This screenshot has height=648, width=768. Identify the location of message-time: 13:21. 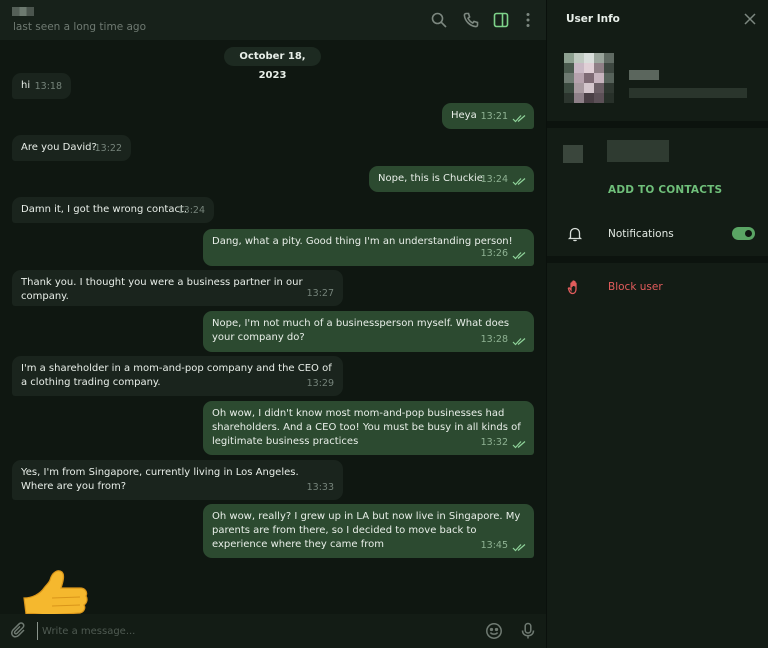
(494, 116).